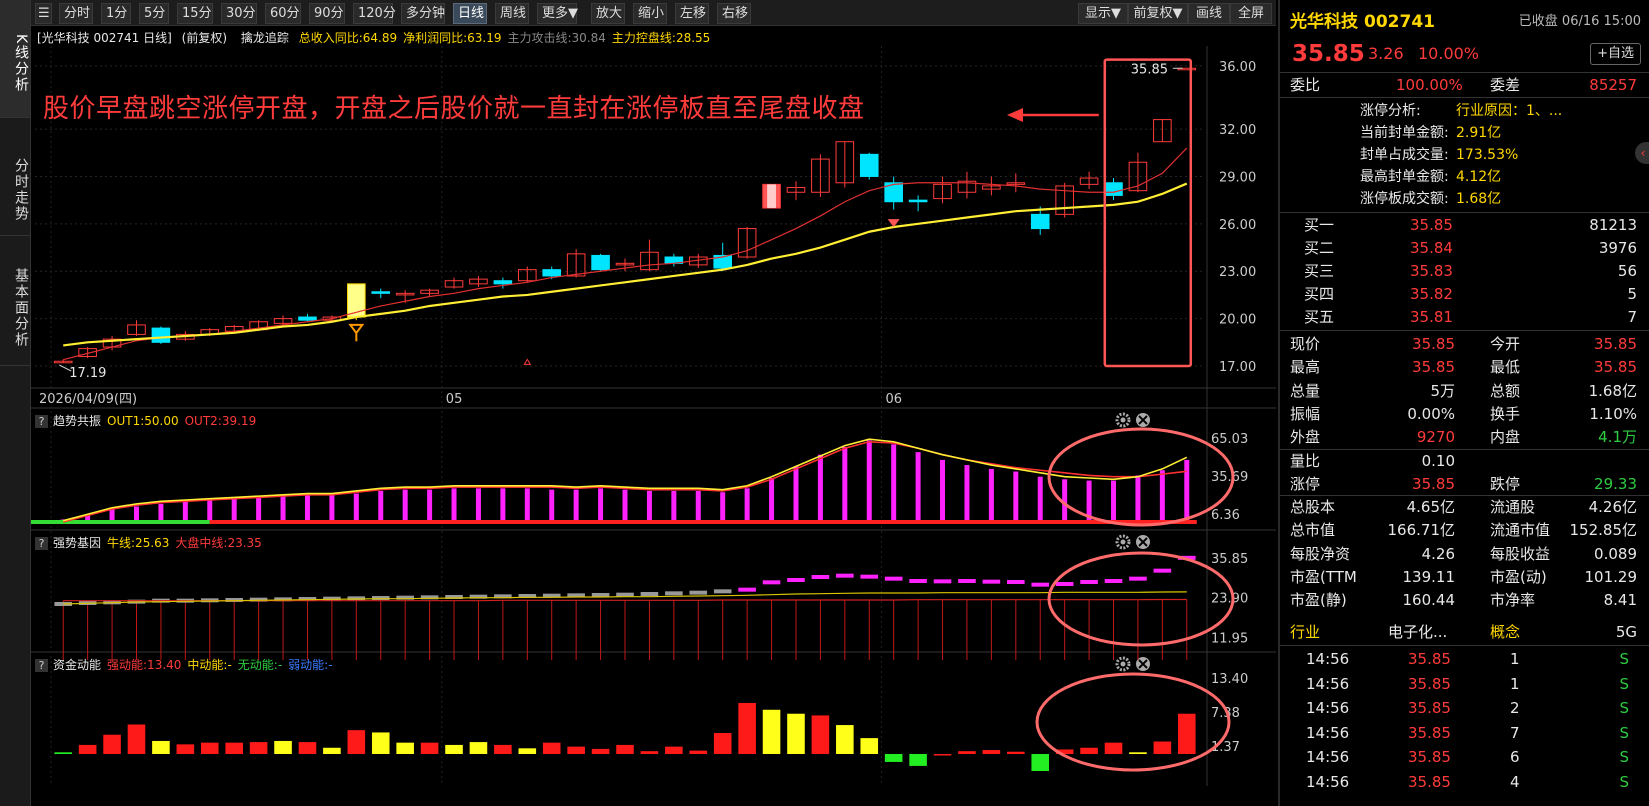 This screenshot has height=806, width=1649. Describe the element at coordinates (692, 13) in the screenshot. I see `action-button-2: 左移` at that location.